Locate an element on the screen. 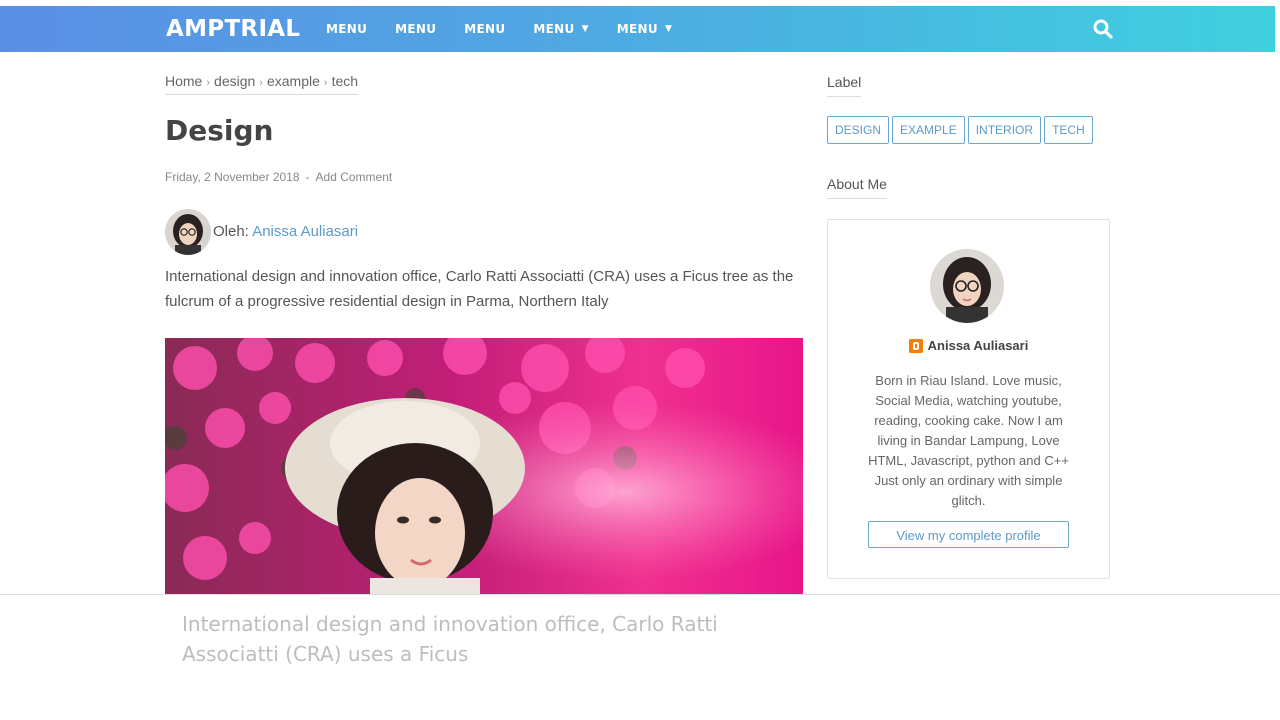  label-widget-title: Label is located at coordinates (844, 85).